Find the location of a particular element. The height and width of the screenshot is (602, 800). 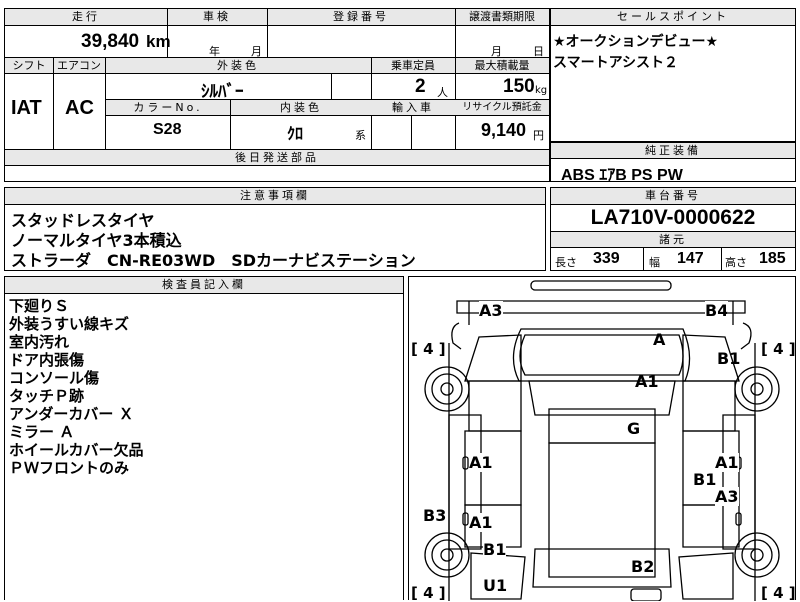

tire-mark-rear-left: [ 4 ] is located at coordinates (428, 593).